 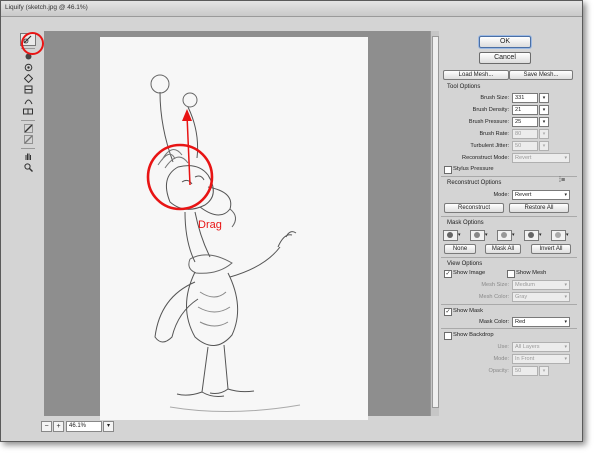 I want to click on backdrop-use-select: All Layers ▾, so click(x=541, y=347).